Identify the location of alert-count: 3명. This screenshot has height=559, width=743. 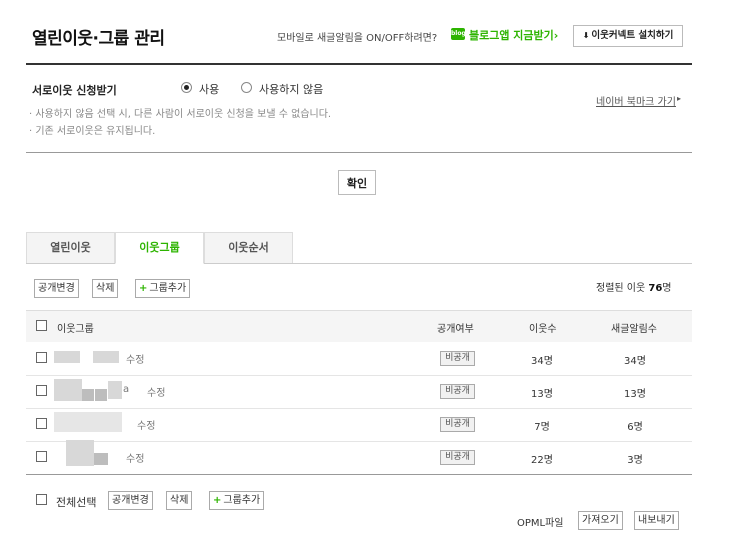
(635, 460).